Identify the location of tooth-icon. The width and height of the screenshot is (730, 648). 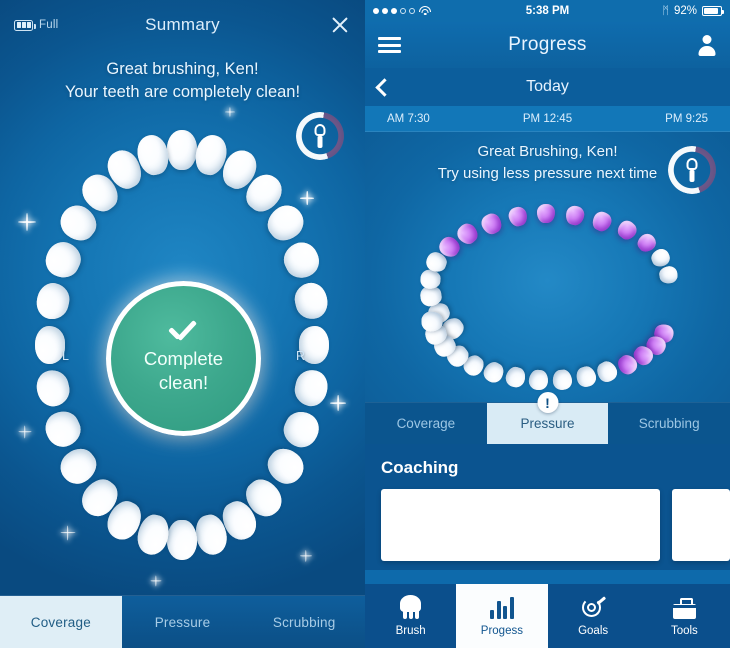
(411, 607).